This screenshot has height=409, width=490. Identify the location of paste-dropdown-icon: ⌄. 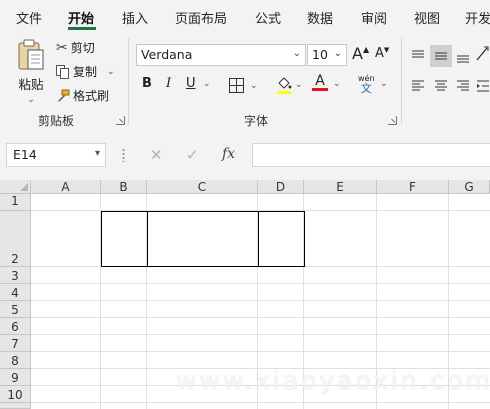
(31, 100).